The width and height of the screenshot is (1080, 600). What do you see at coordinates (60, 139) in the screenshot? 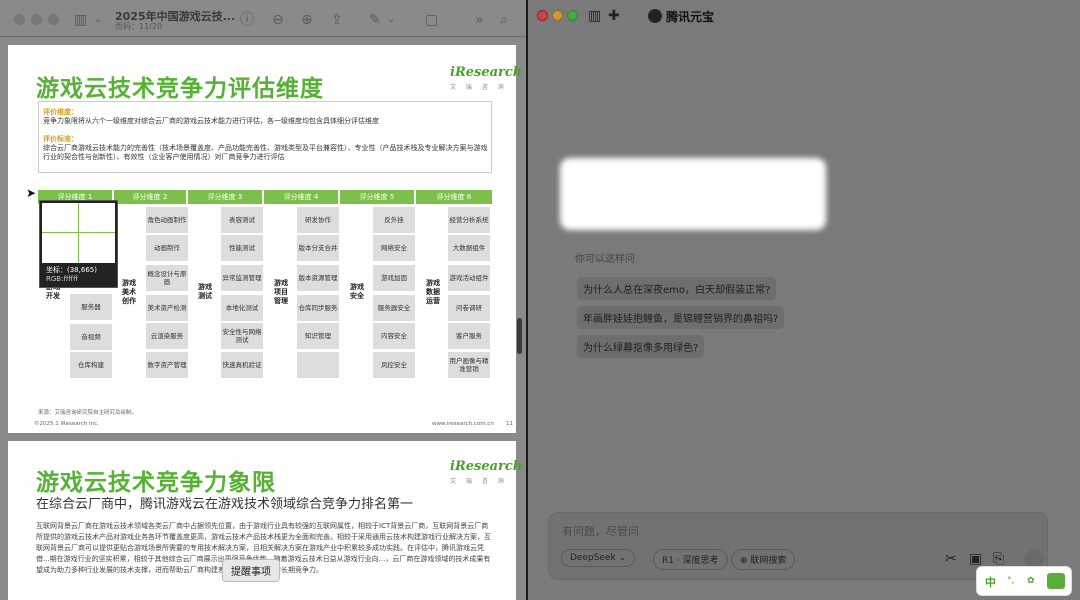
I see `standard-label: 评价标准：` at bounding box center [60, 139].